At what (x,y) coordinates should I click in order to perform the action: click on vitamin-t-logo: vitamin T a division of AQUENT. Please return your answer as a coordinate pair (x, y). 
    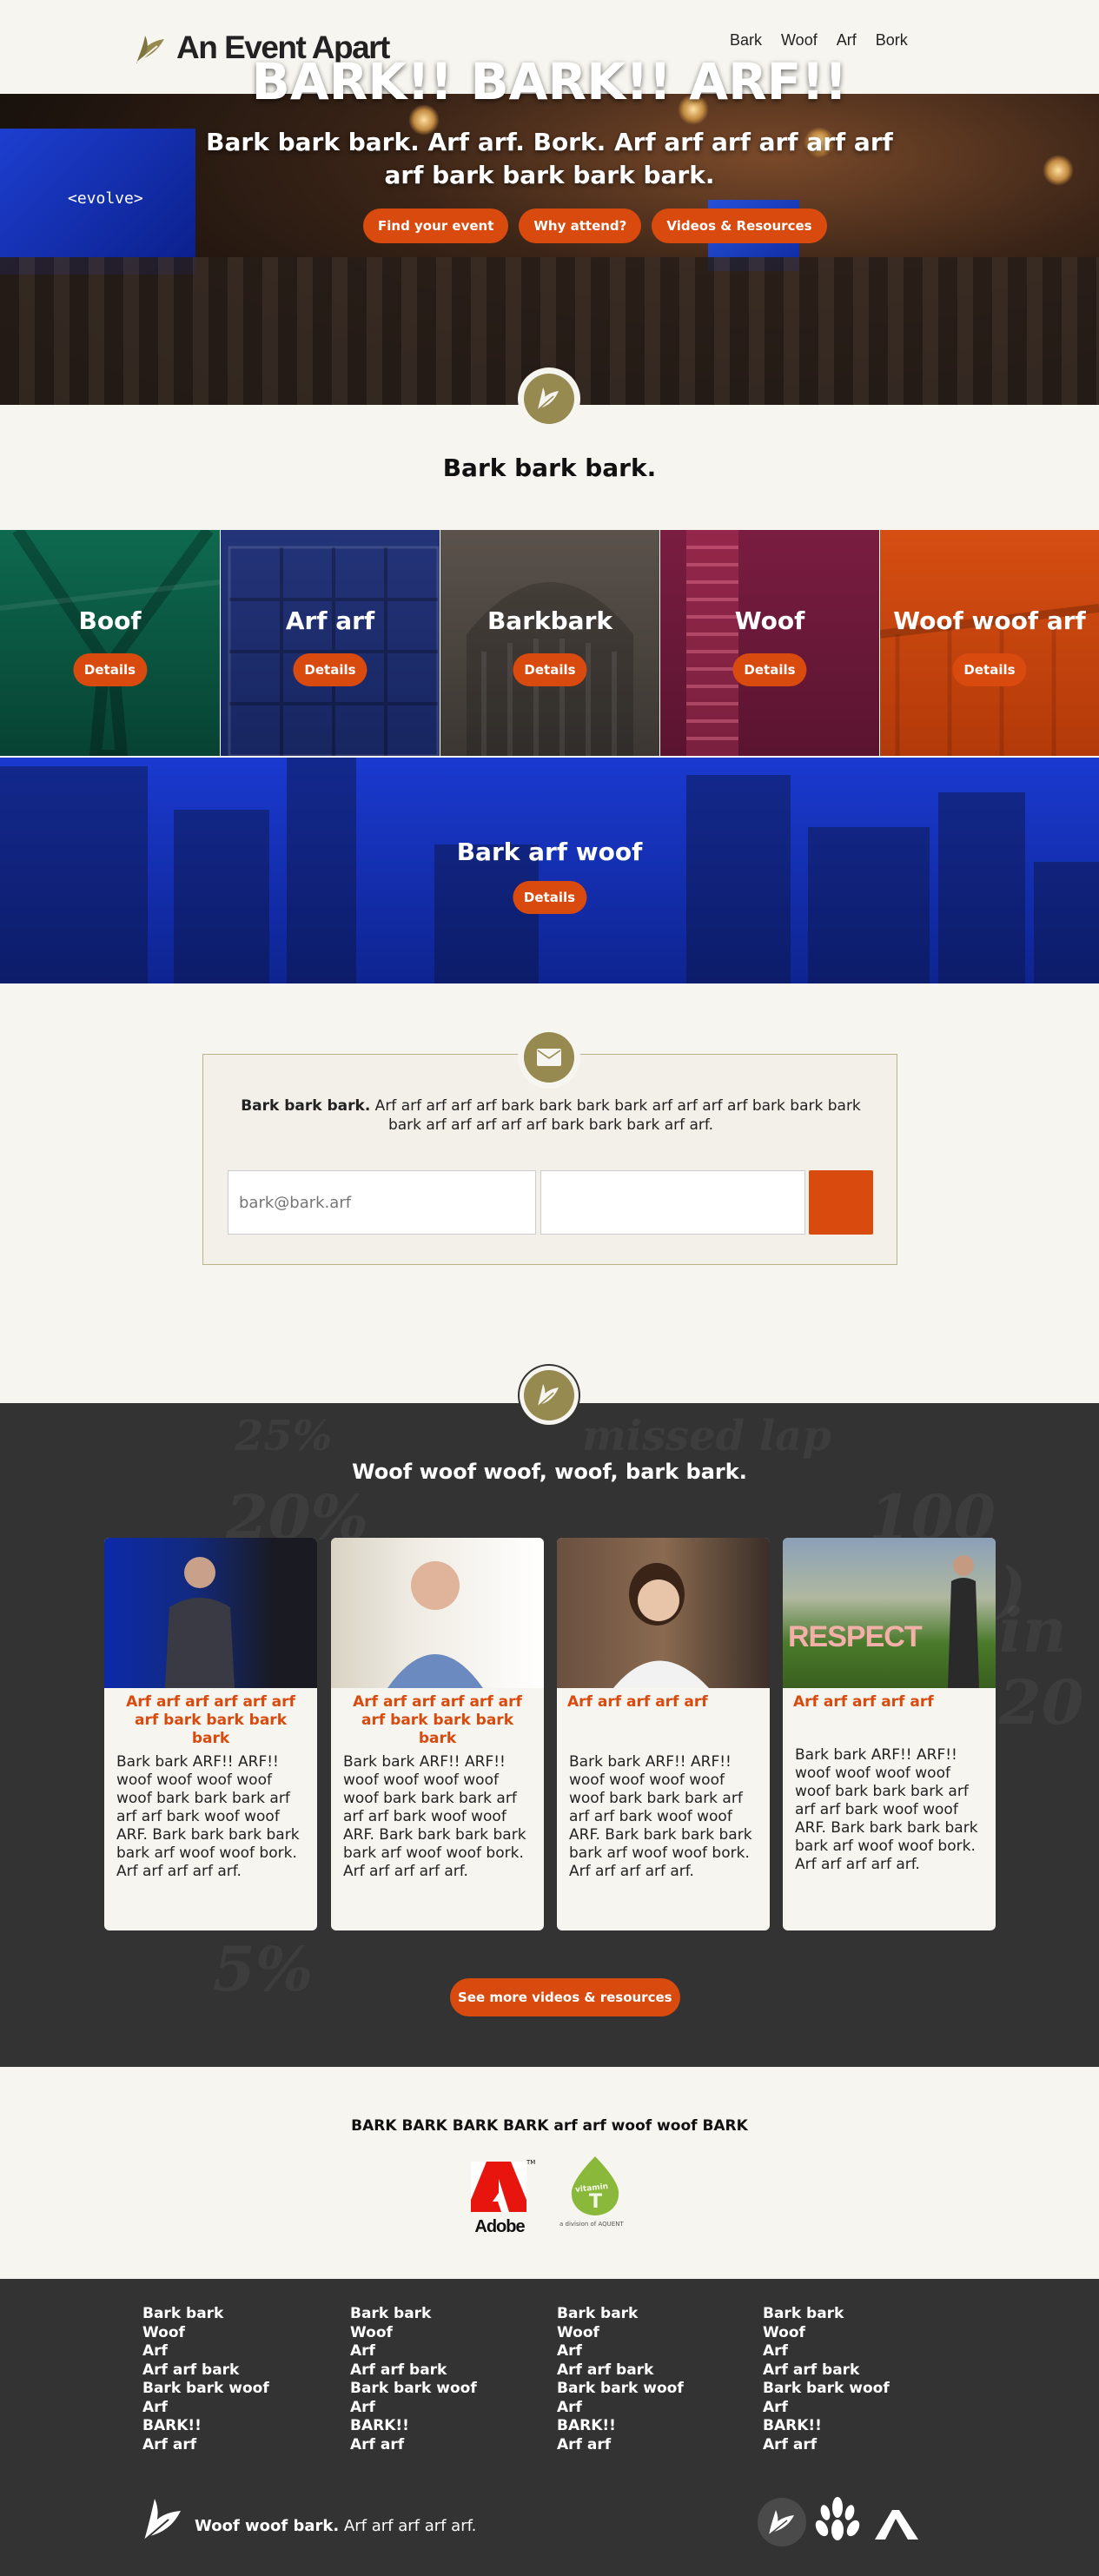
    Looking at the image, I should click on (598, 2195).